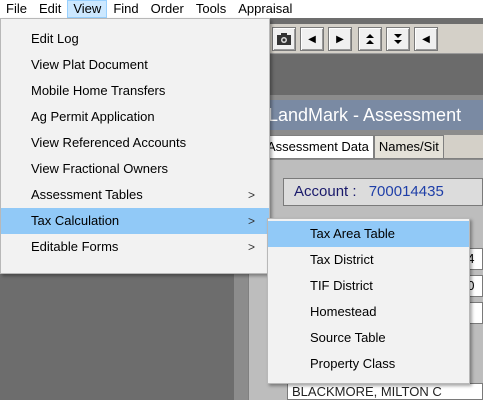 The height and width of the screenshot is (400, 483). I want to click on menu-item-tax-area-table: Tax Area Table, so click(368, 234).